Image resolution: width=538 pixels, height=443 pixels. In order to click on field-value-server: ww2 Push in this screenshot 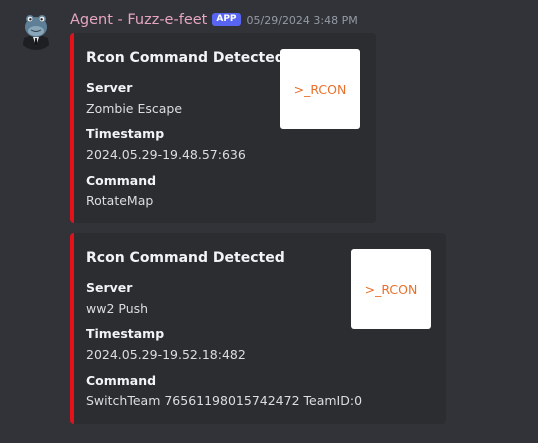, I will do `click(117, 308)`.